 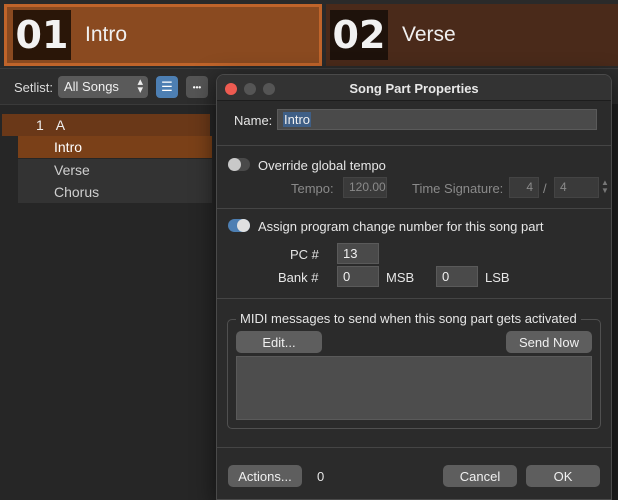 I want to click on list-sort-icon: ☰, so click(x=167, y=86).